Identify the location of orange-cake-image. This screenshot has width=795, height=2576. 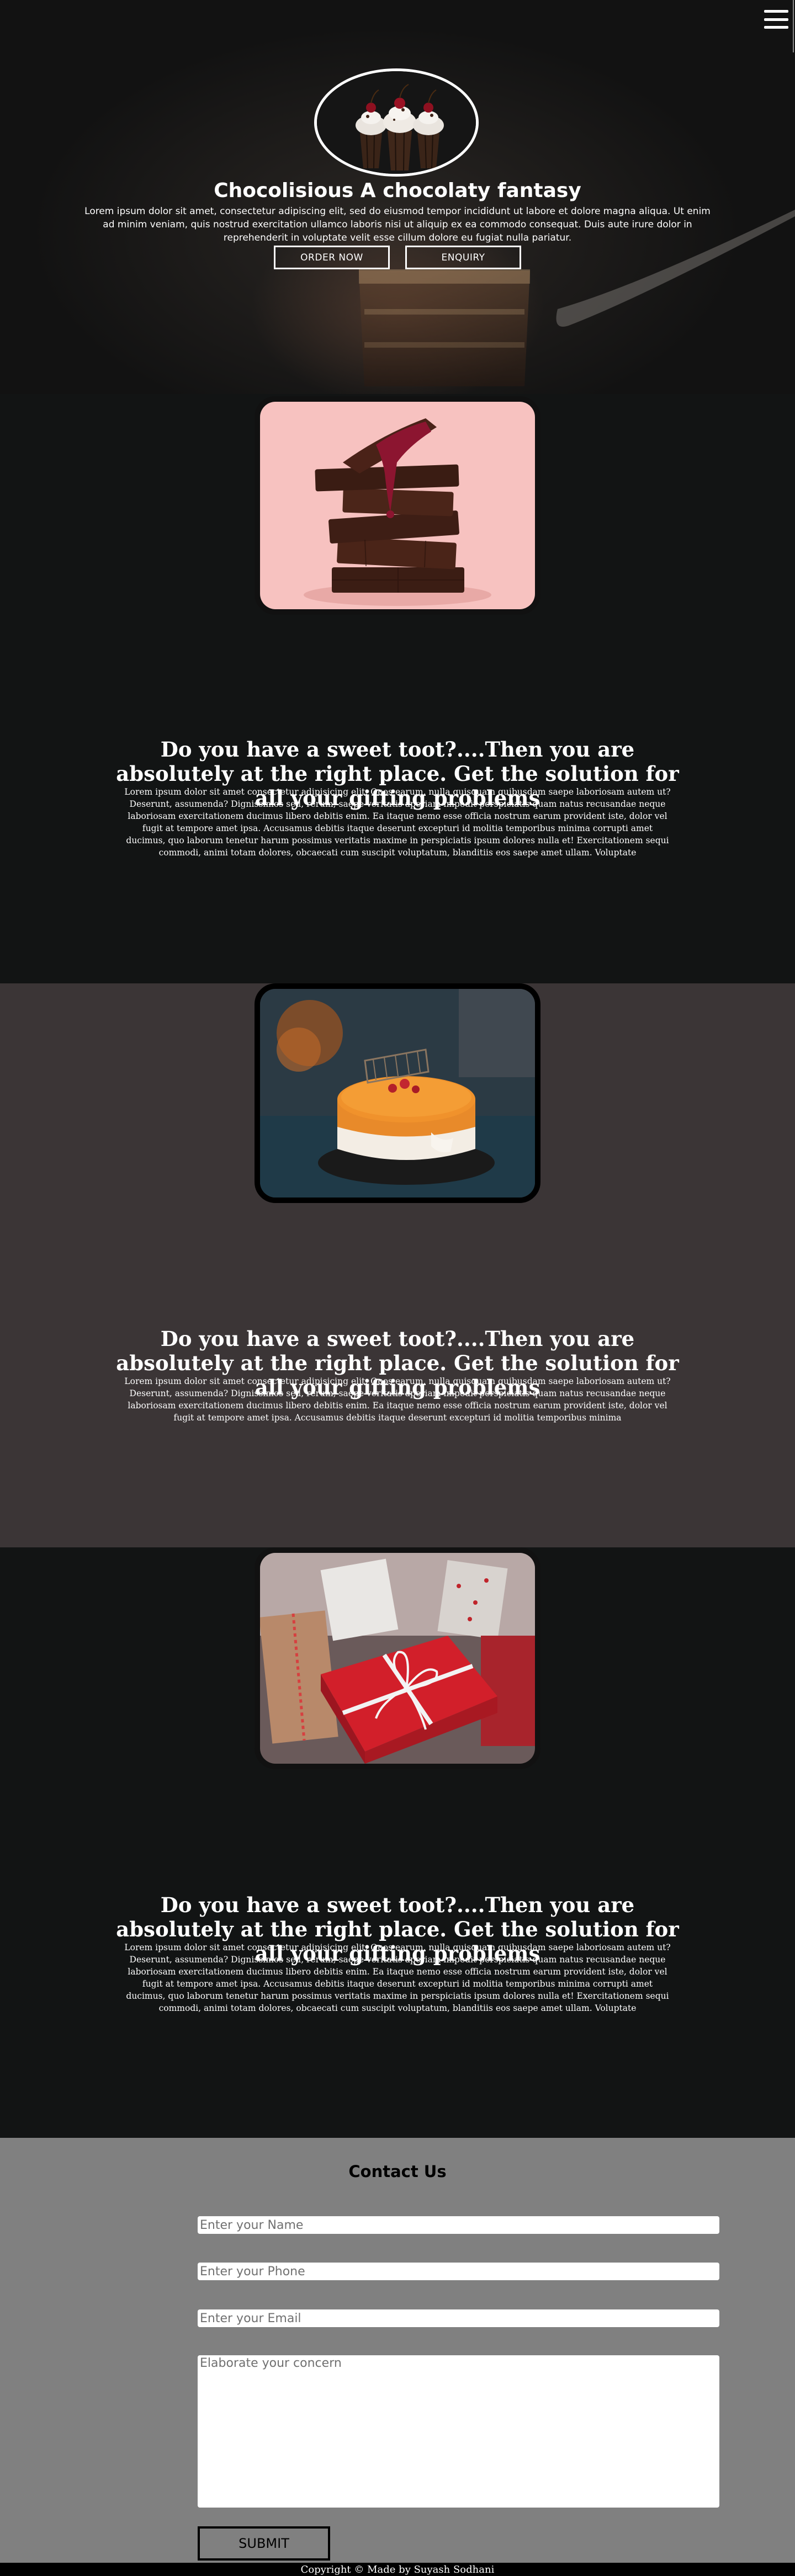
(397, 1093).